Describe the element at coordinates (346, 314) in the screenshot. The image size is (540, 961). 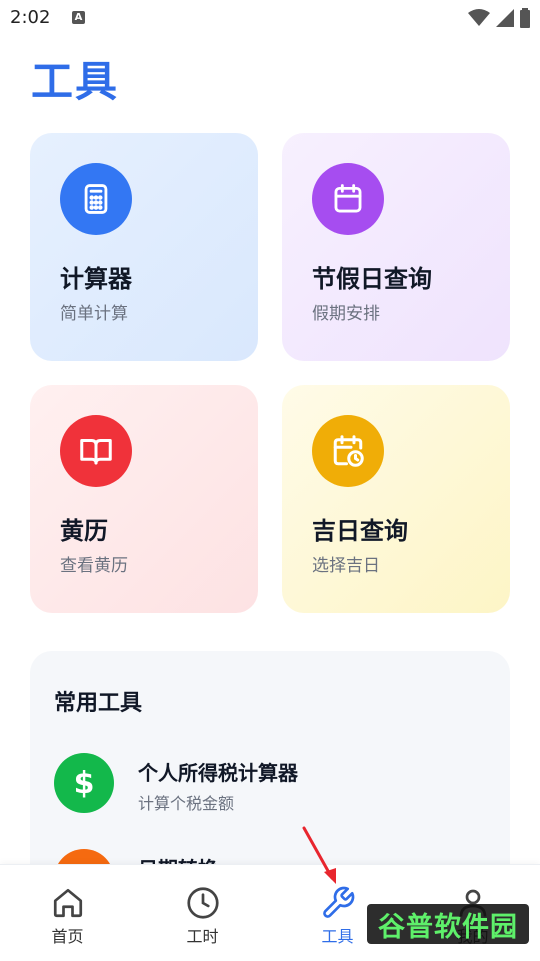
I see `holiday-subtitle: 假期安排` at that location.